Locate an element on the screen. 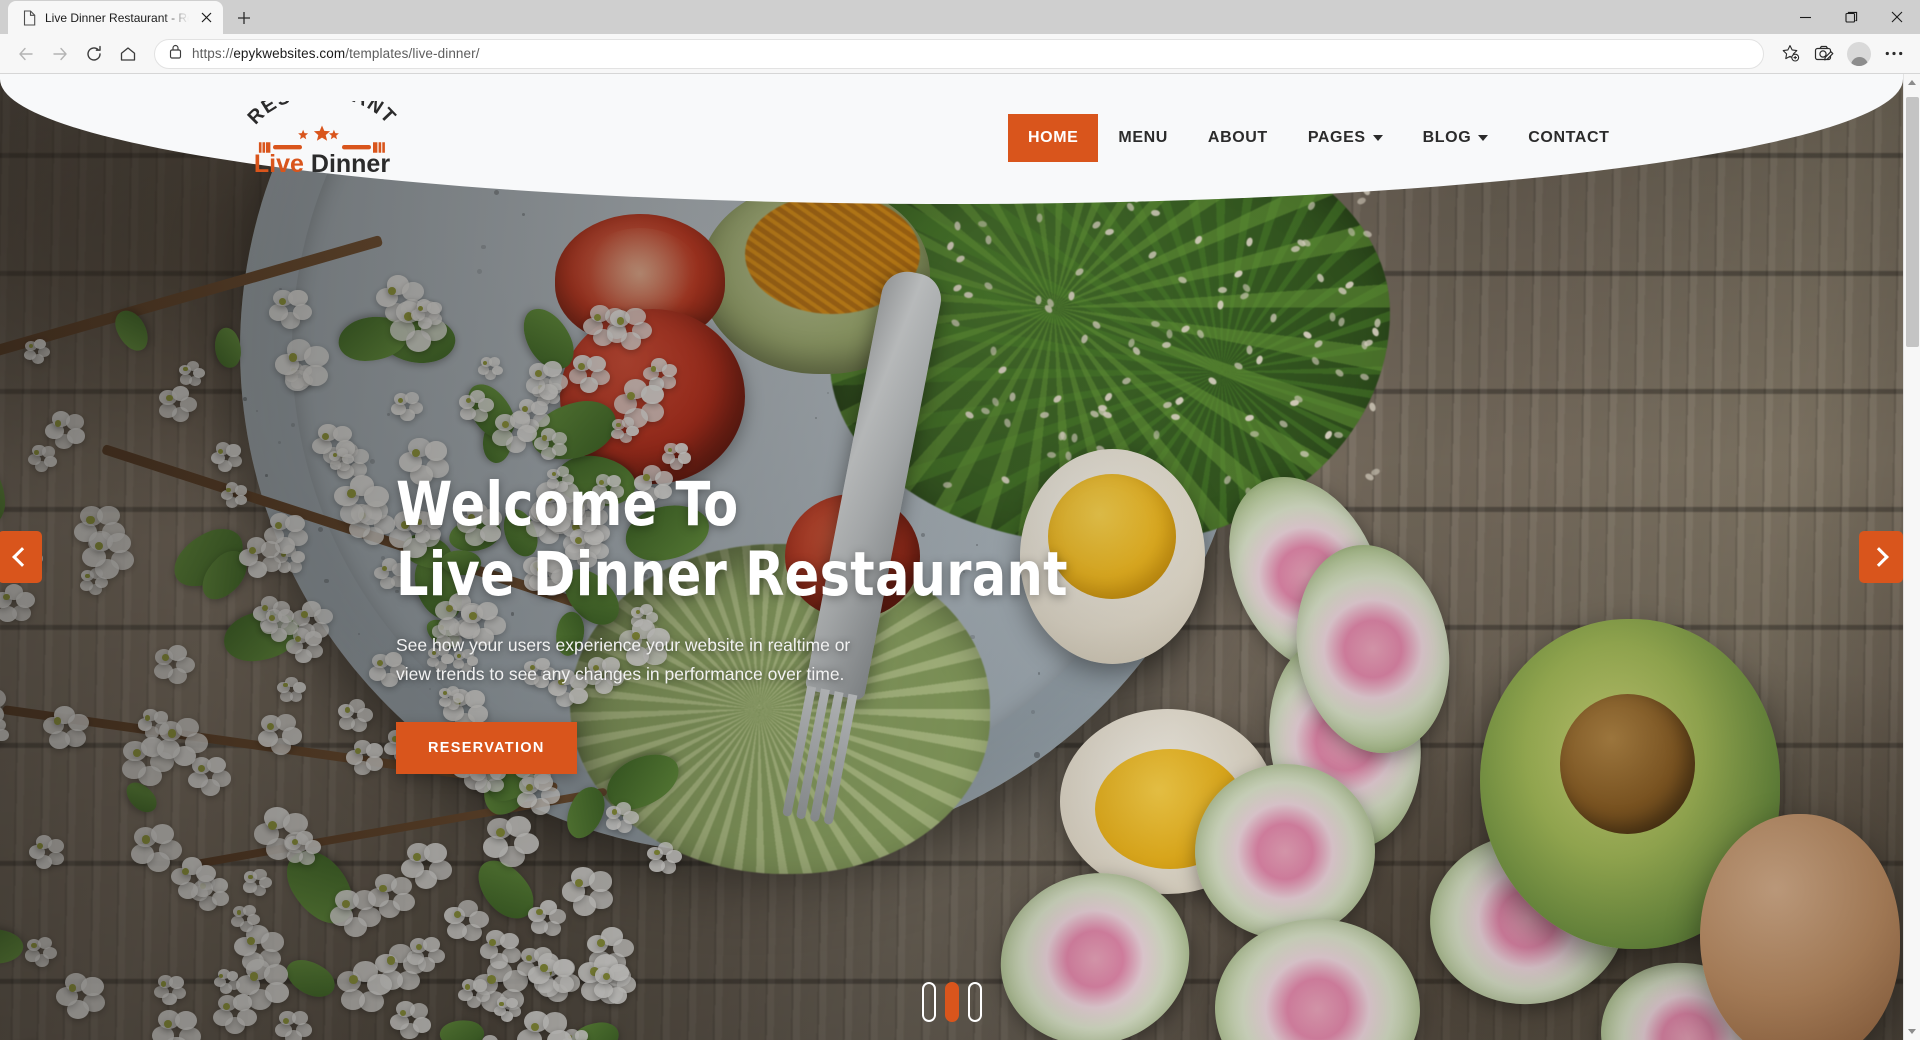  lock-icon is located at coordinates (175, 54).